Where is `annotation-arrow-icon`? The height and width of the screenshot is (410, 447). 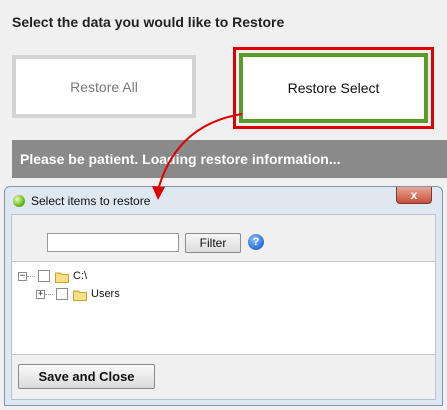
annotation-arrow-icon is located at coordinates (197, 156).